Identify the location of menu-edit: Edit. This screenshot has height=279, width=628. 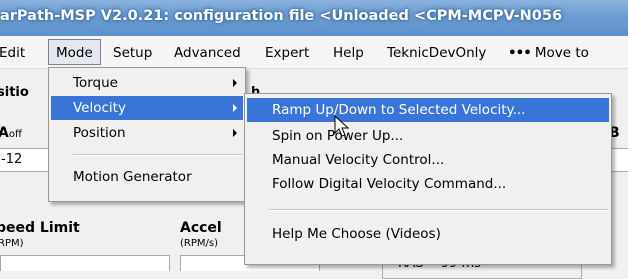
(12, 53).